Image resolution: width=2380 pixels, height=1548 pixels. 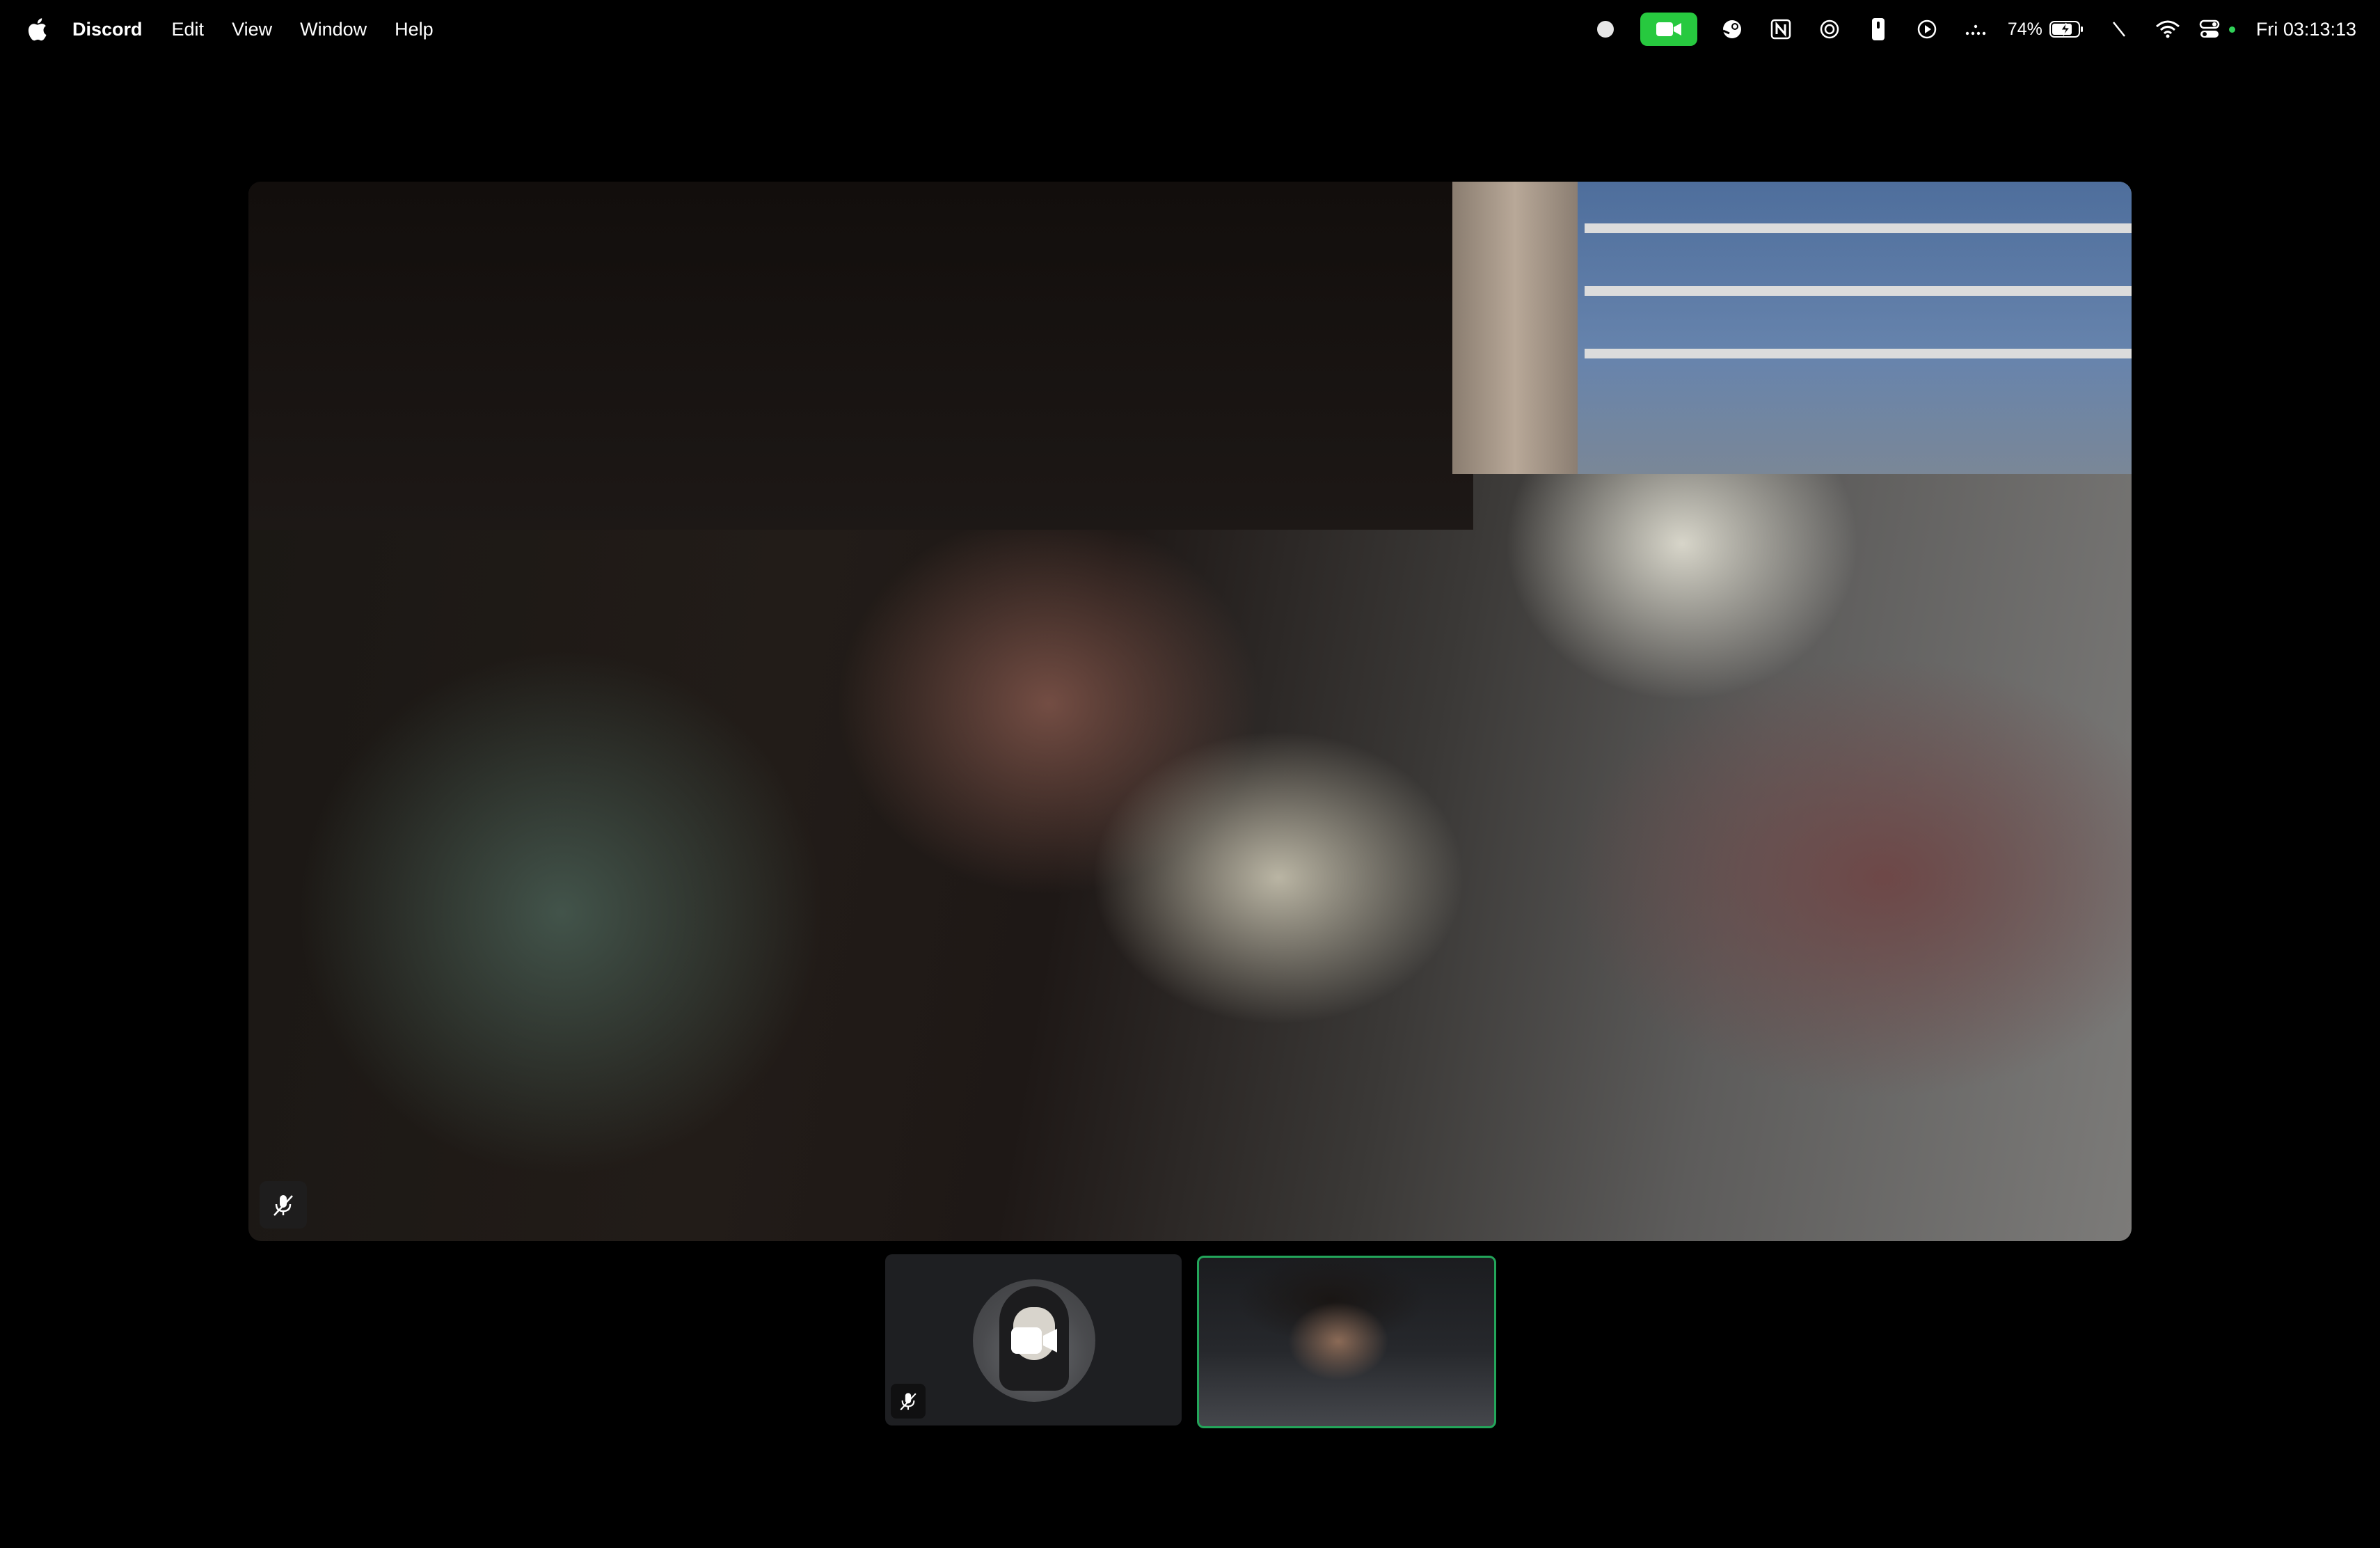 I want to click on battery-percent: 74%, so click(x=2025, y=29).